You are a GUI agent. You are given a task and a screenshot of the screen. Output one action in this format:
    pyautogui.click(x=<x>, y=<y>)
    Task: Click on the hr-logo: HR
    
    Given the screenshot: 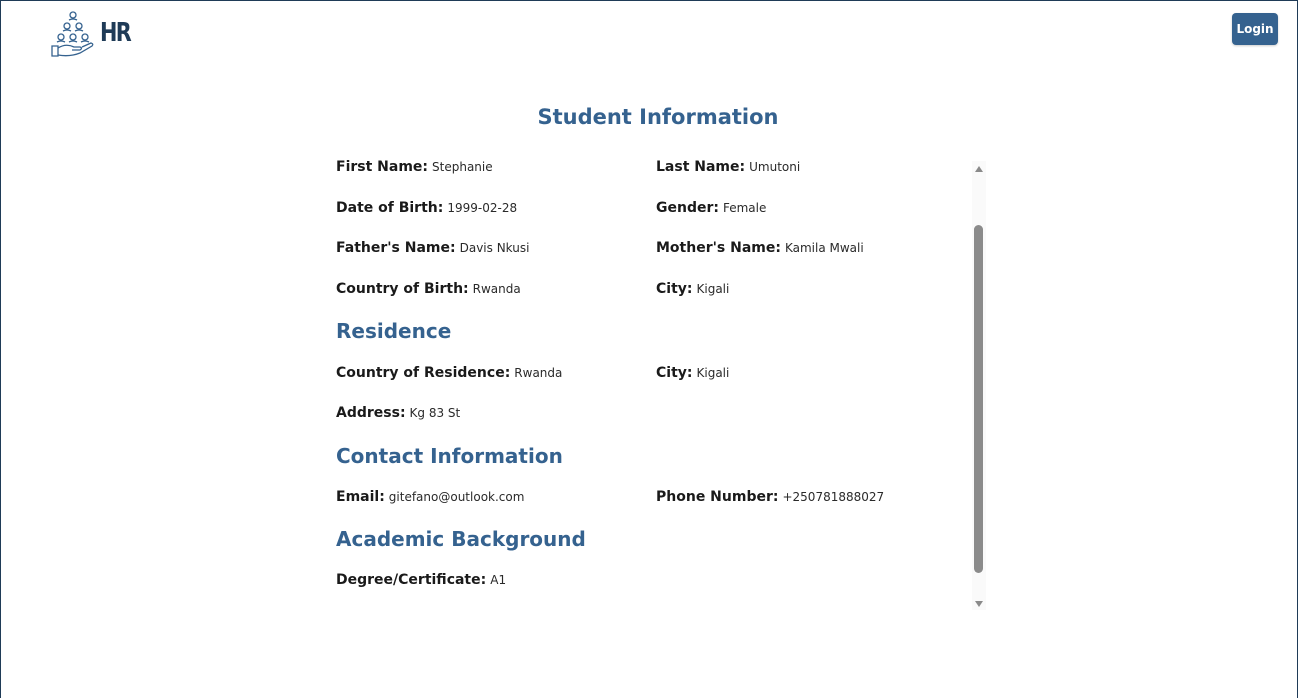 What is the action you would take?
    pyautogui.click(x=91, y=35)
    